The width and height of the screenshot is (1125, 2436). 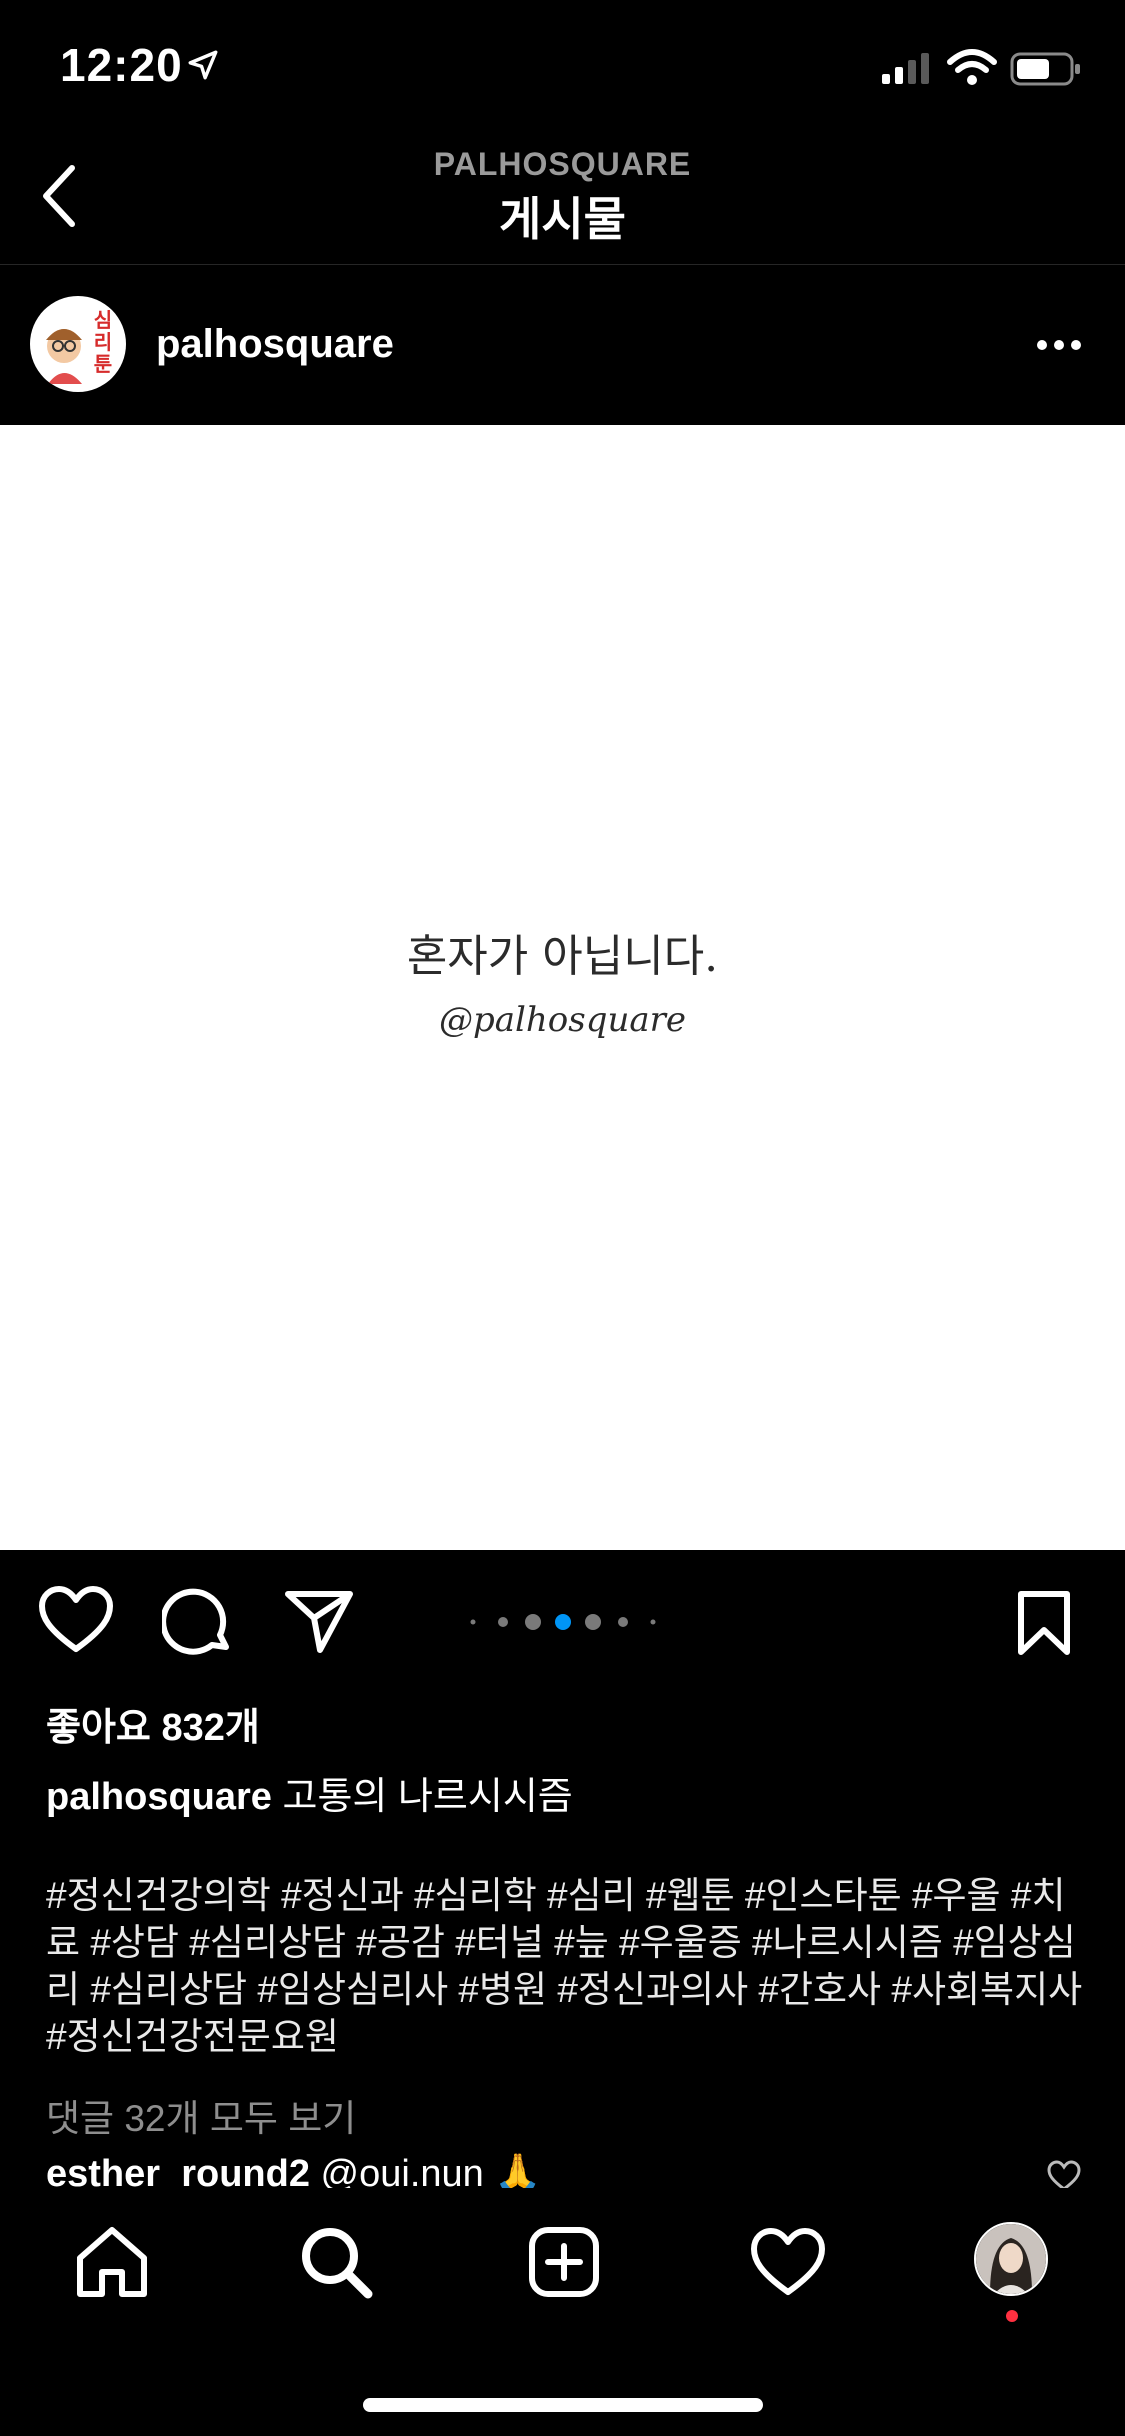 What do you see at coordinates (203, 65) in the screenshot?
I see `location-arrow-icon` at bounding box center [203, 65].